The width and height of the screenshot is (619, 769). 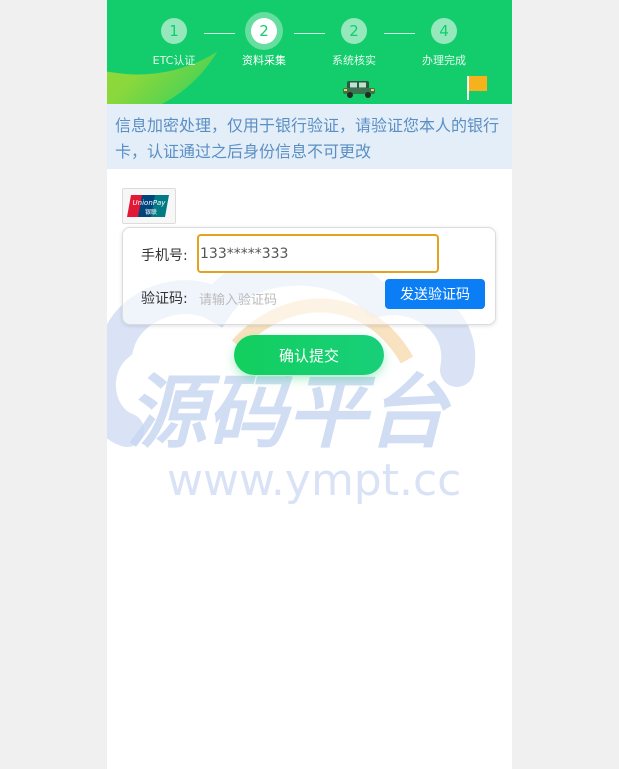 What do you see at coordinates (477, 88) in the screenshot?
I see `flag-icon` at bounding box center [477, 88].